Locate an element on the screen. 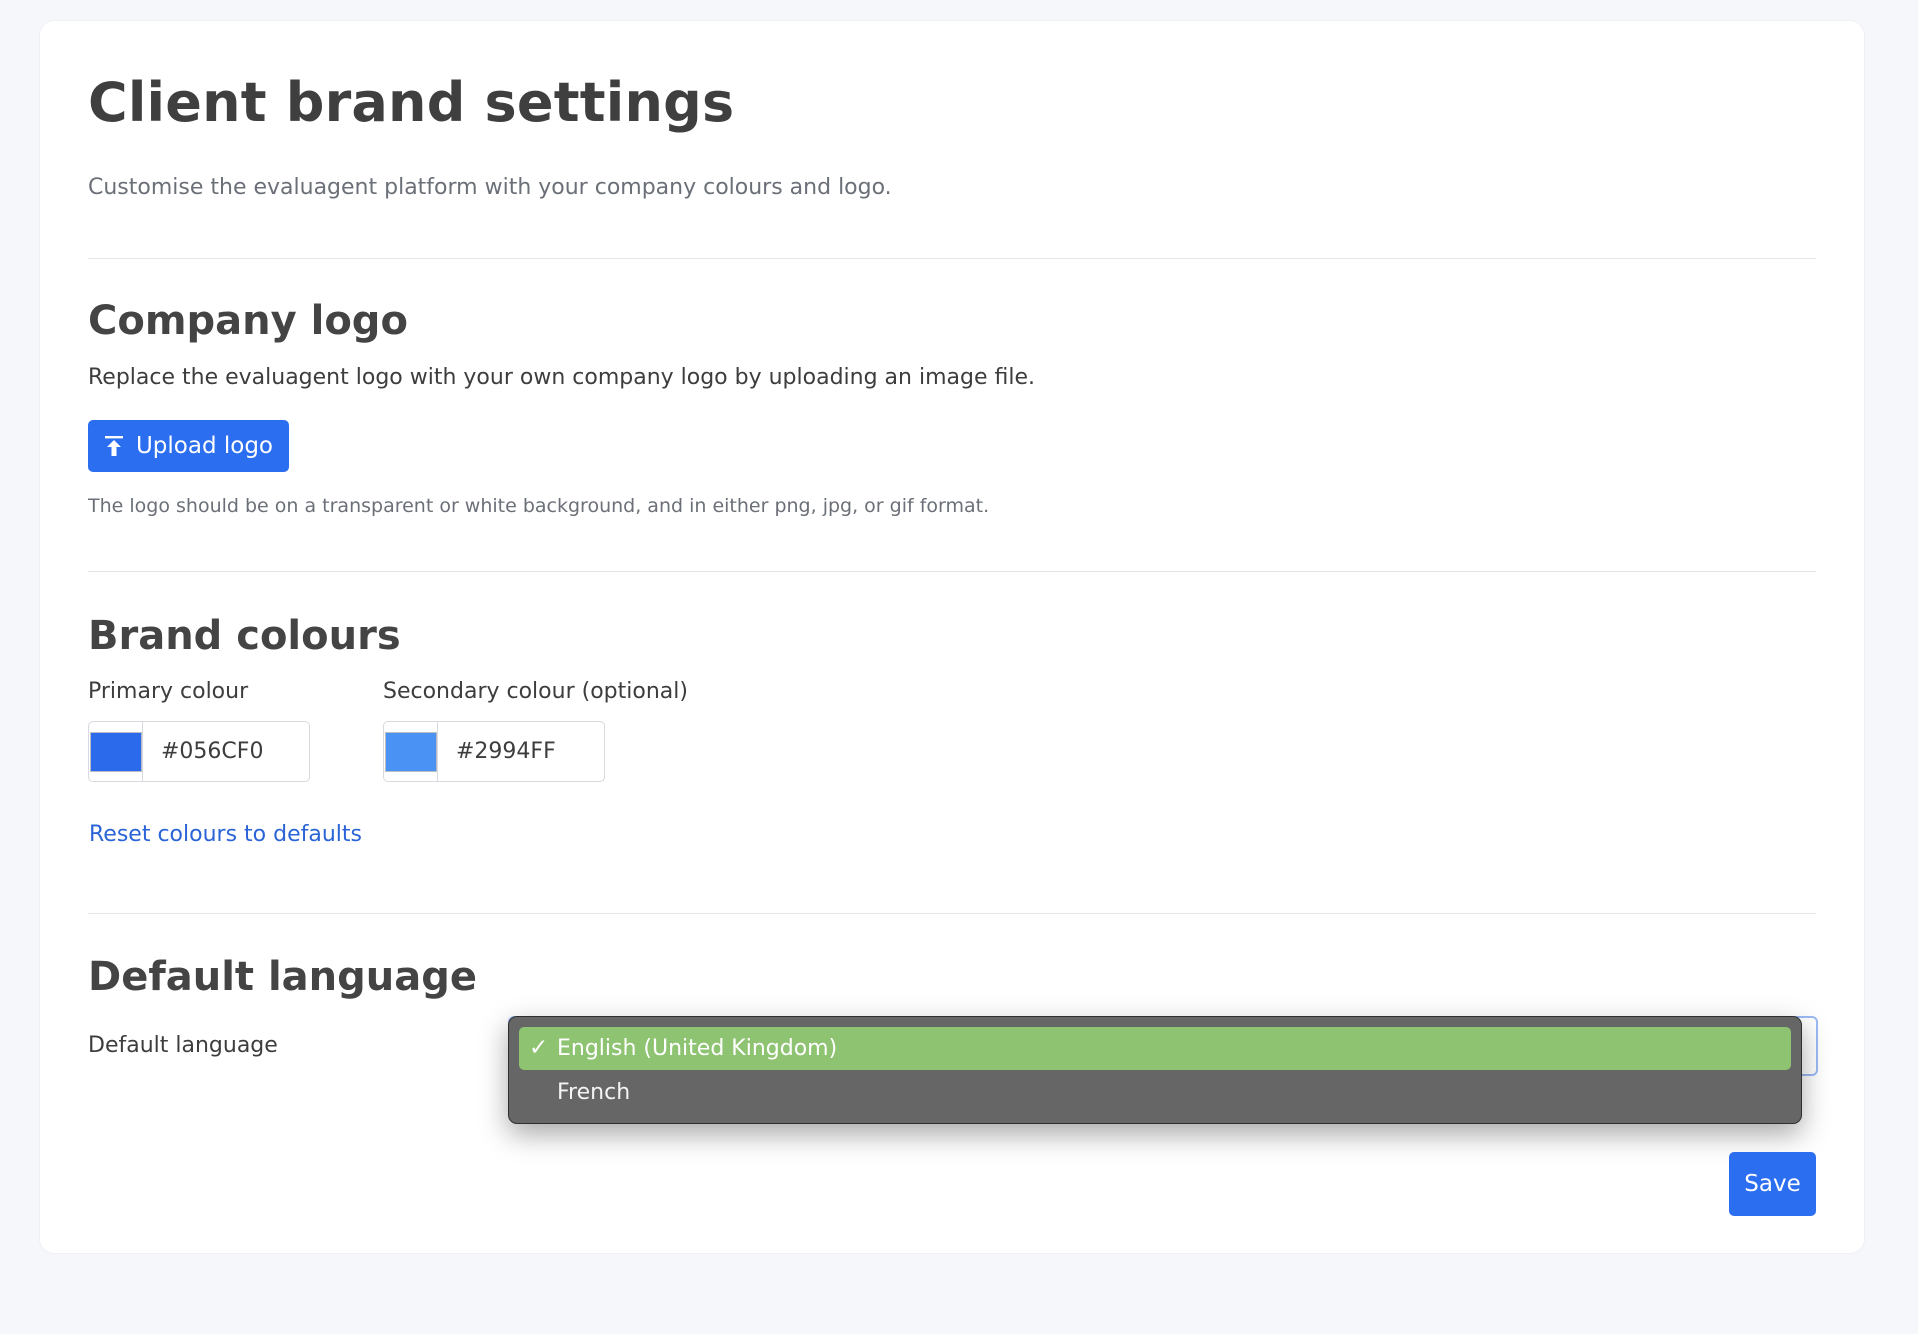 The width and height of the screenshot is (1918, 1334). primary-colour-input is located at coordinates (226, 751).